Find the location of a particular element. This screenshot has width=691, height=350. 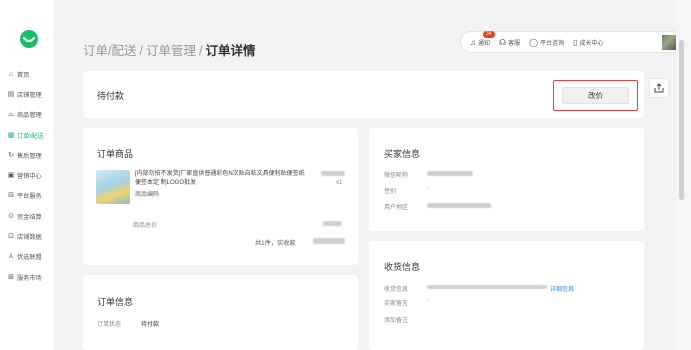

top-toolbar: ♫ 通知 34 ☊ 客服 ◯ 平台咨询 ▯ 成长中心 is located at coordinates (571, 41).